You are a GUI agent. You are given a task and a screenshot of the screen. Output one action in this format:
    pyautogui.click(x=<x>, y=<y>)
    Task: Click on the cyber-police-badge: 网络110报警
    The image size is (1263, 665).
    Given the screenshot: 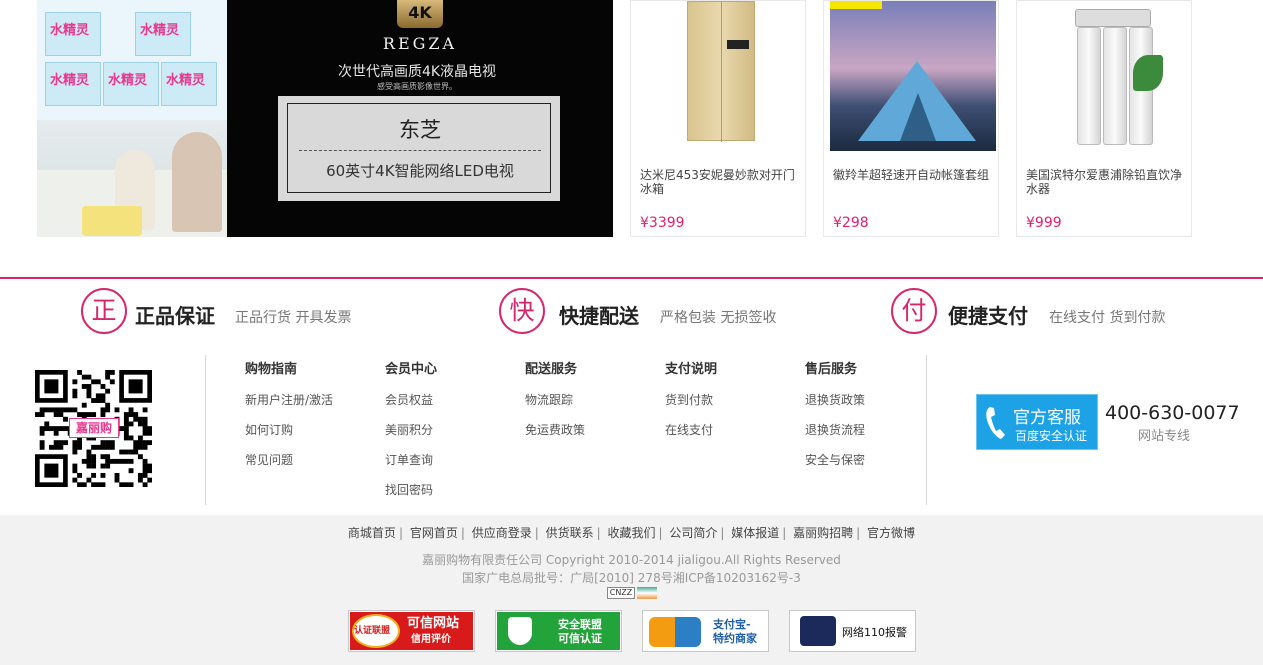 What is the action you would take?
    pyautogui.click(x=852, y=631)
    